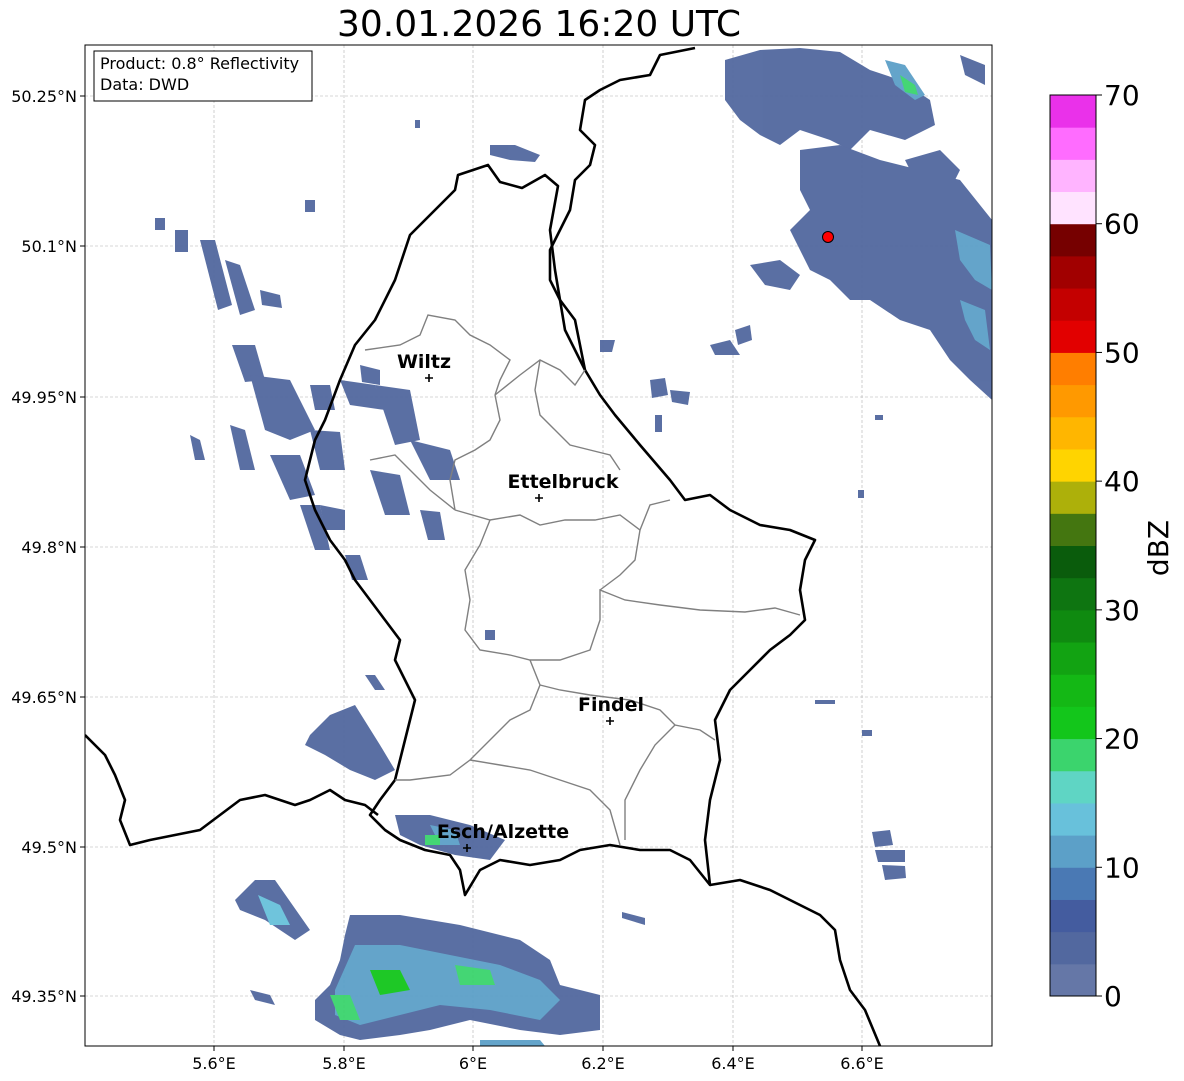 This screenshot has height=1081, width=1184. I want to click on lat-label: 49.95°N, so click(44, 397).